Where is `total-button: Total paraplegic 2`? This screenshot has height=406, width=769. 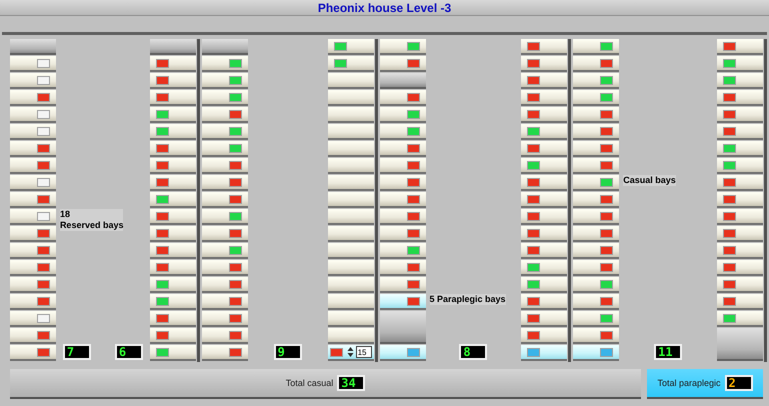
total-button: Total paraplegic 2 is located at coordinates (705, 384).